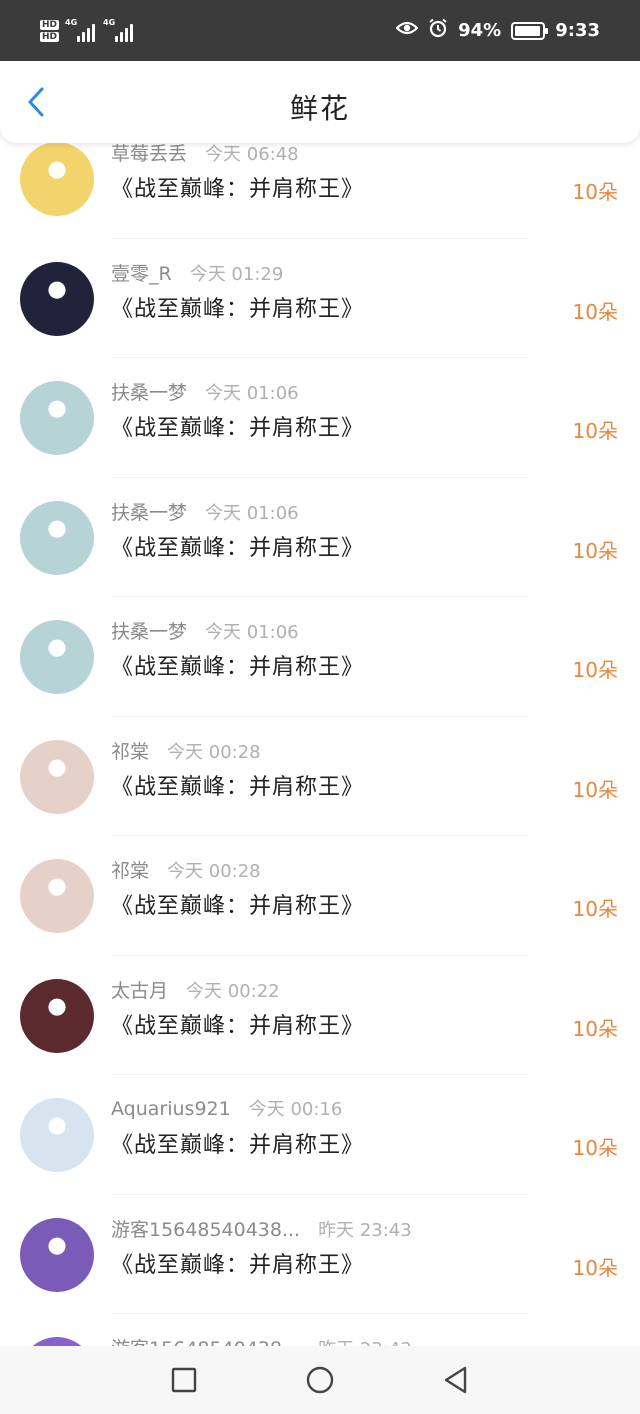 This screenshot has width=640, height=1414. I want to click on list-item: 草莓丢丢 今天 06:48 《战至巅峰：并肩称王》 10朵, so click(320, 191).